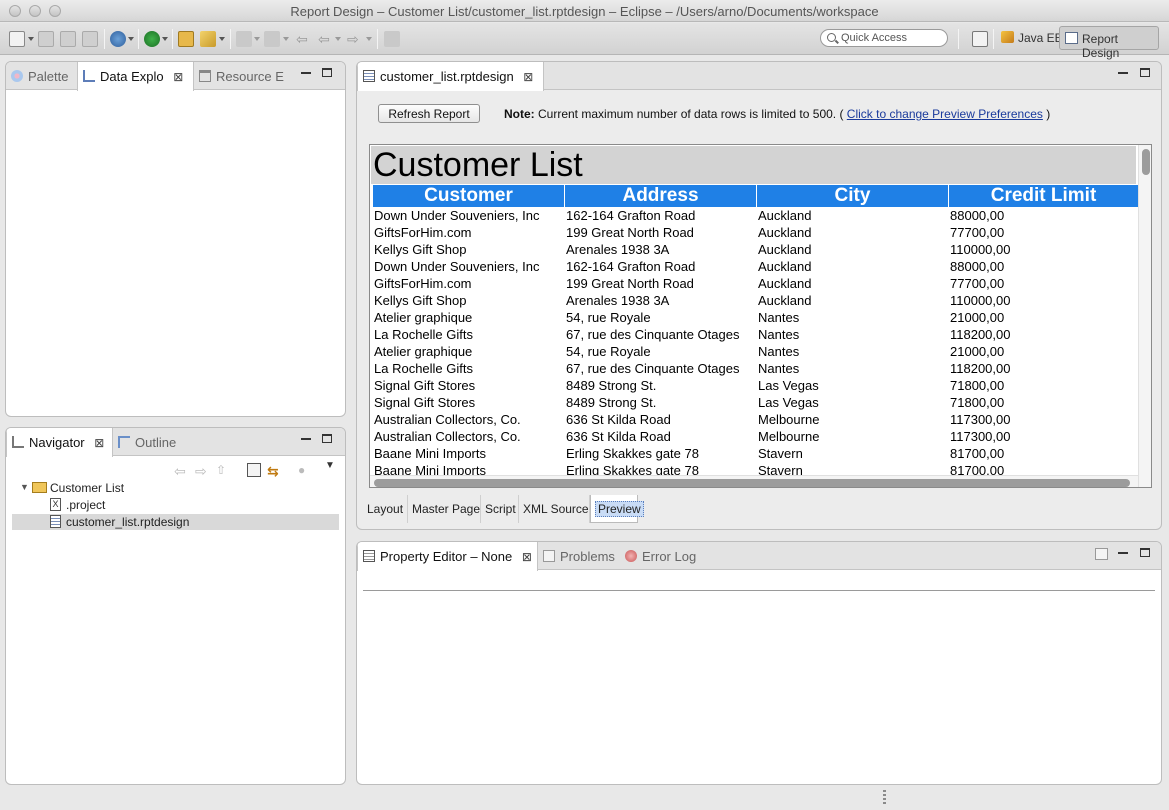  What do you see at coordinates (222, 39) in the screenshot?
I see `pencil-dropdown-icon` at bounding box center [222, 39].